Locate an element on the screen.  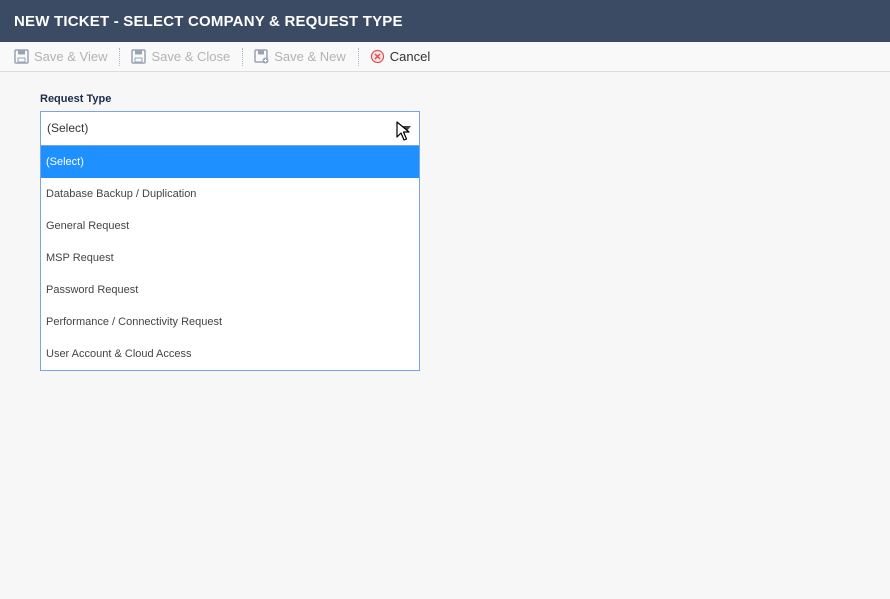
dropdown-option: MSP Request is located at coordinates (230, 258).